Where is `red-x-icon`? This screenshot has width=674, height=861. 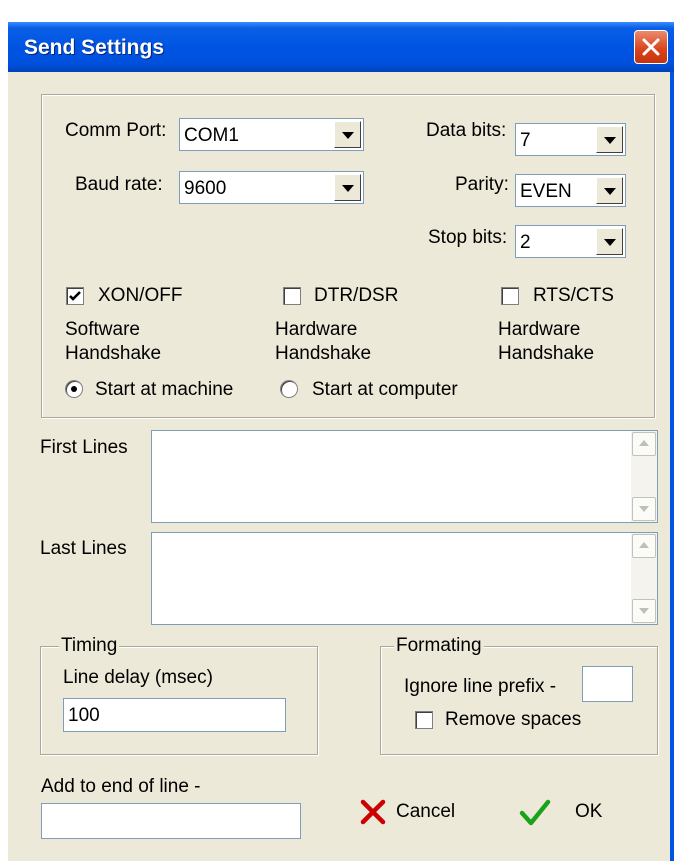
red-x-icon is located at coordinates (373, 812).